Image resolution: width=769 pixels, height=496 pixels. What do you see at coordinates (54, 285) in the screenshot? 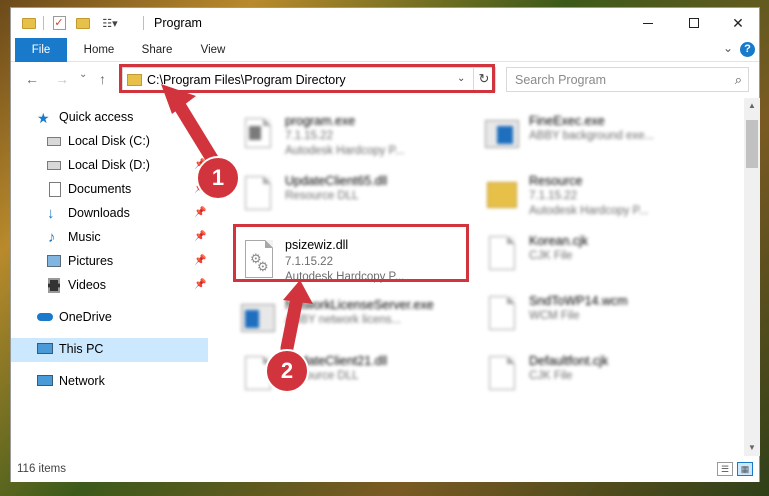
I see `videos-icon` at bounding box center [54, 285].